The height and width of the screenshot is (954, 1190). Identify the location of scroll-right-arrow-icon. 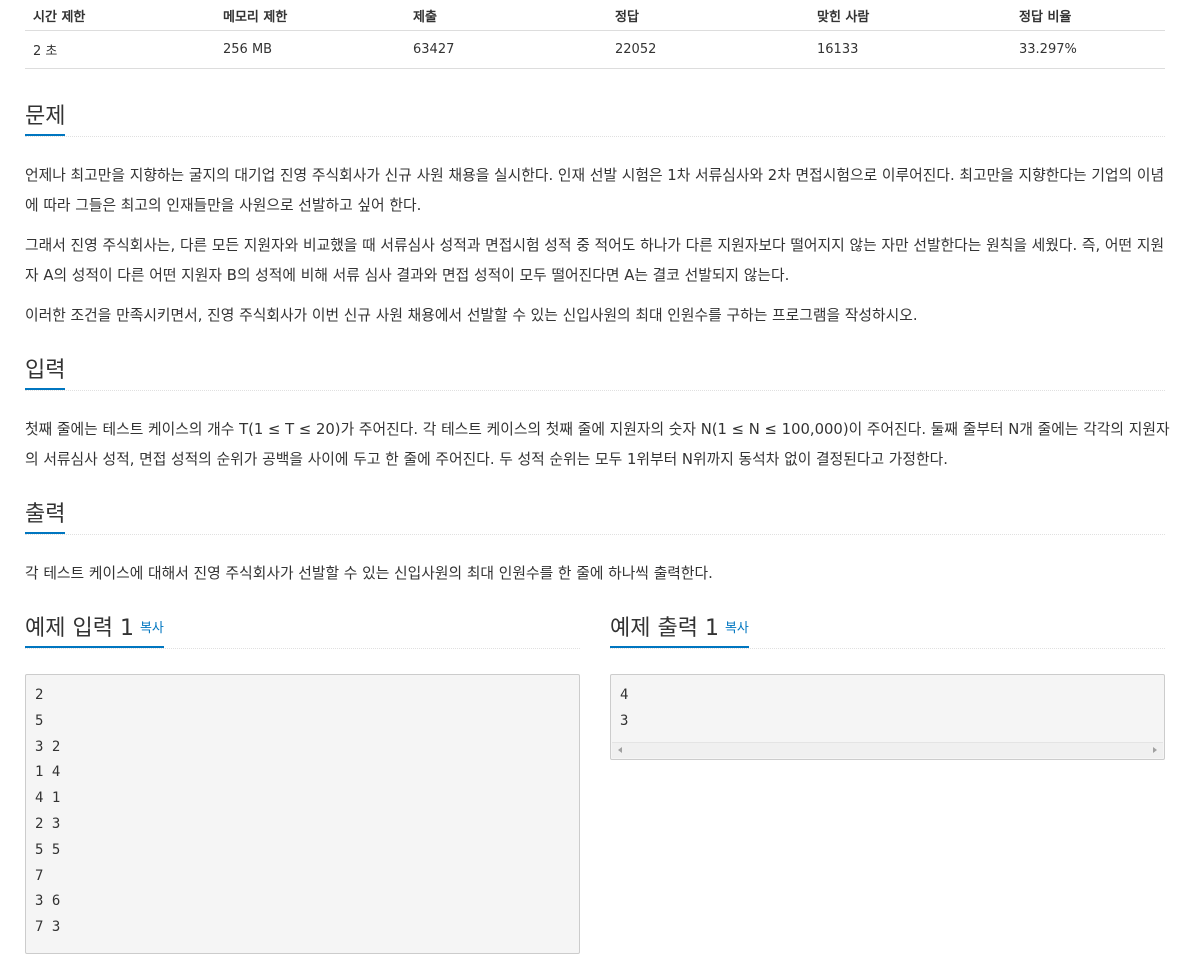
(1155, 750).